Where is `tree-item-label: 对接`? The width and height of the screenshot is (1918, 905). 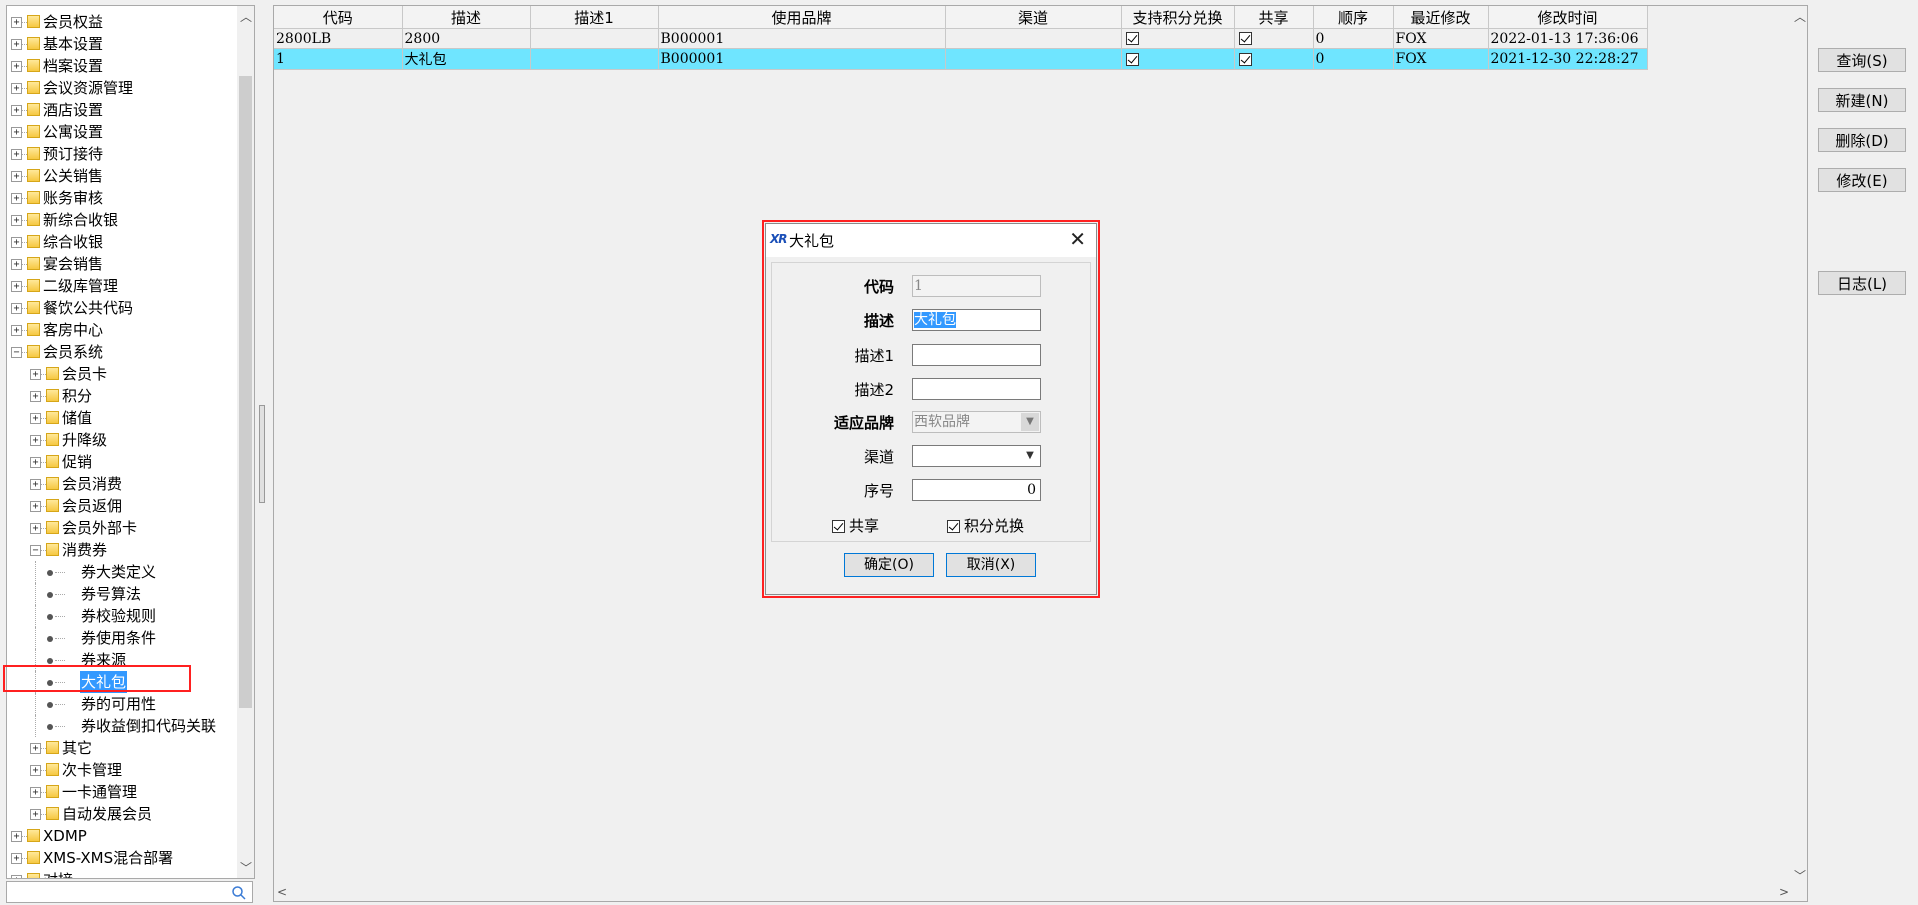 tree-item-label: 对接 is located at coordinates (58, 873).